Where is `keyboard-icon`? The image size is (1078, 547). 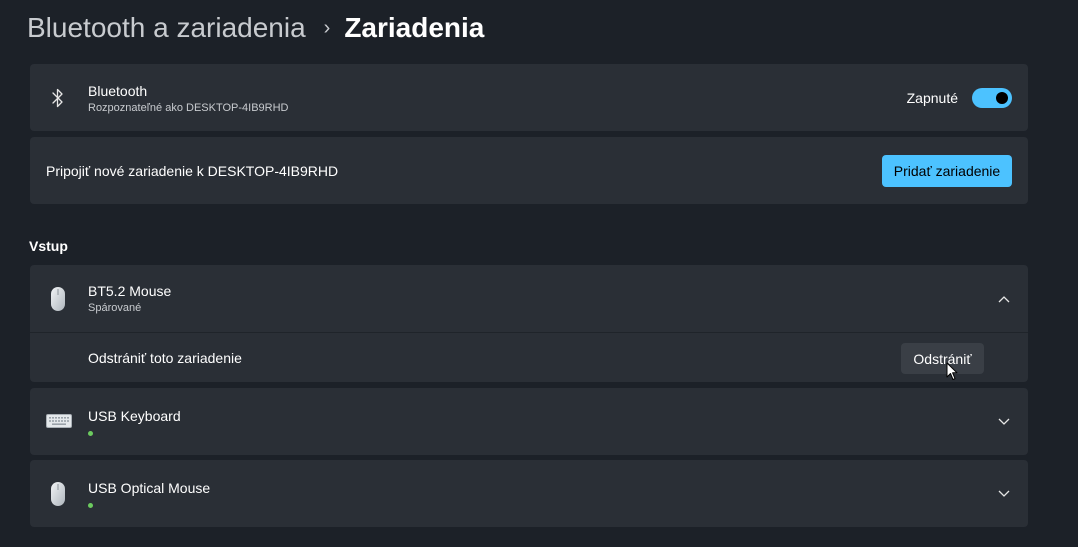 keyboard-icon is located at coordinates (59, 421).